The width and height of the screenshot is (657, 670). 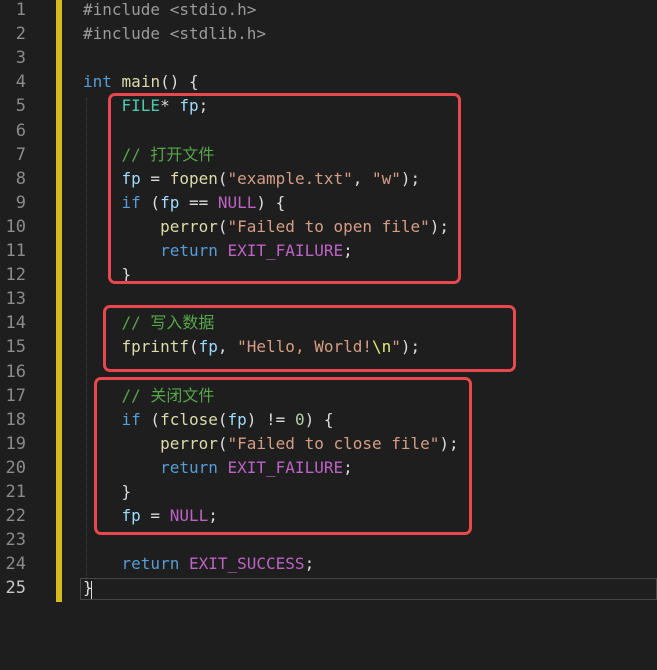 I want to click on line-number: 1, so click(x=20, y=10).